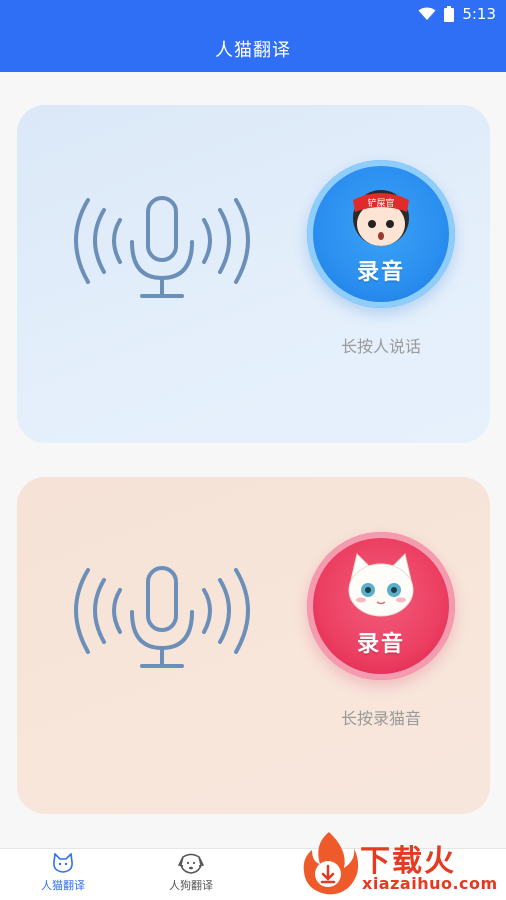 The width and height of the screenshot is (506, 900). Describe the element at coordinates (191, 885) in the screenshot. I see `tab-human-dog-label: 人狗翻译` at that location.